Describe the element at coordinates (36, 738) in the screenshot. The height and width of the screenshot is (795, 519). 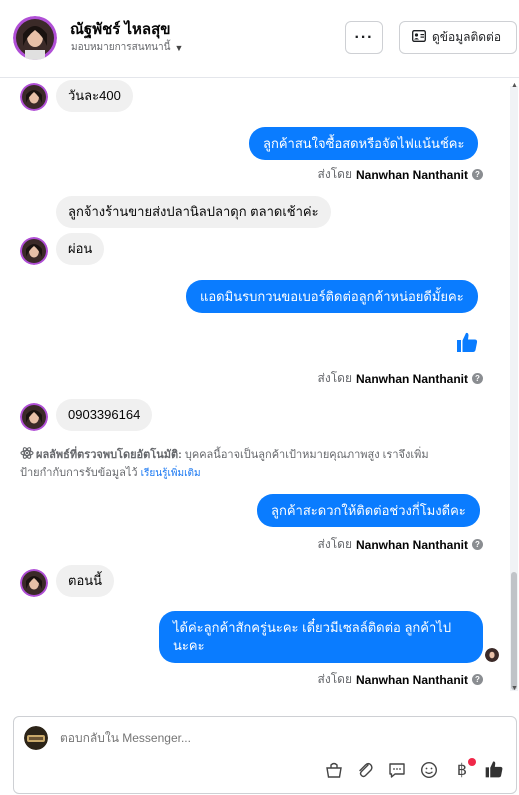
I see `page-avatar` at that location.